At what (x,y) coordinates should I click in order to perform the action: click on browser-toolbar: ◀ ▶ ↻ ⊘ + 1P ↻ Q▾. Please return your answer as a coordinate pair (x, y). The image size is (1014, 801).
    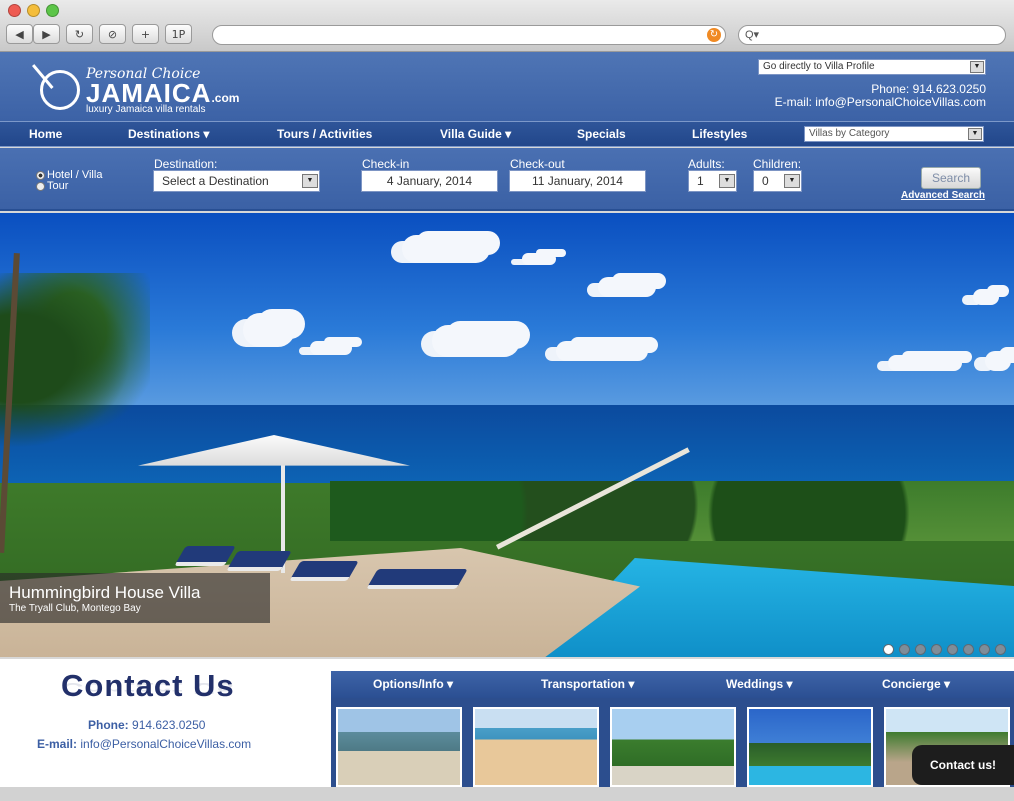
    Looking at the image, I should click on (507, 26).